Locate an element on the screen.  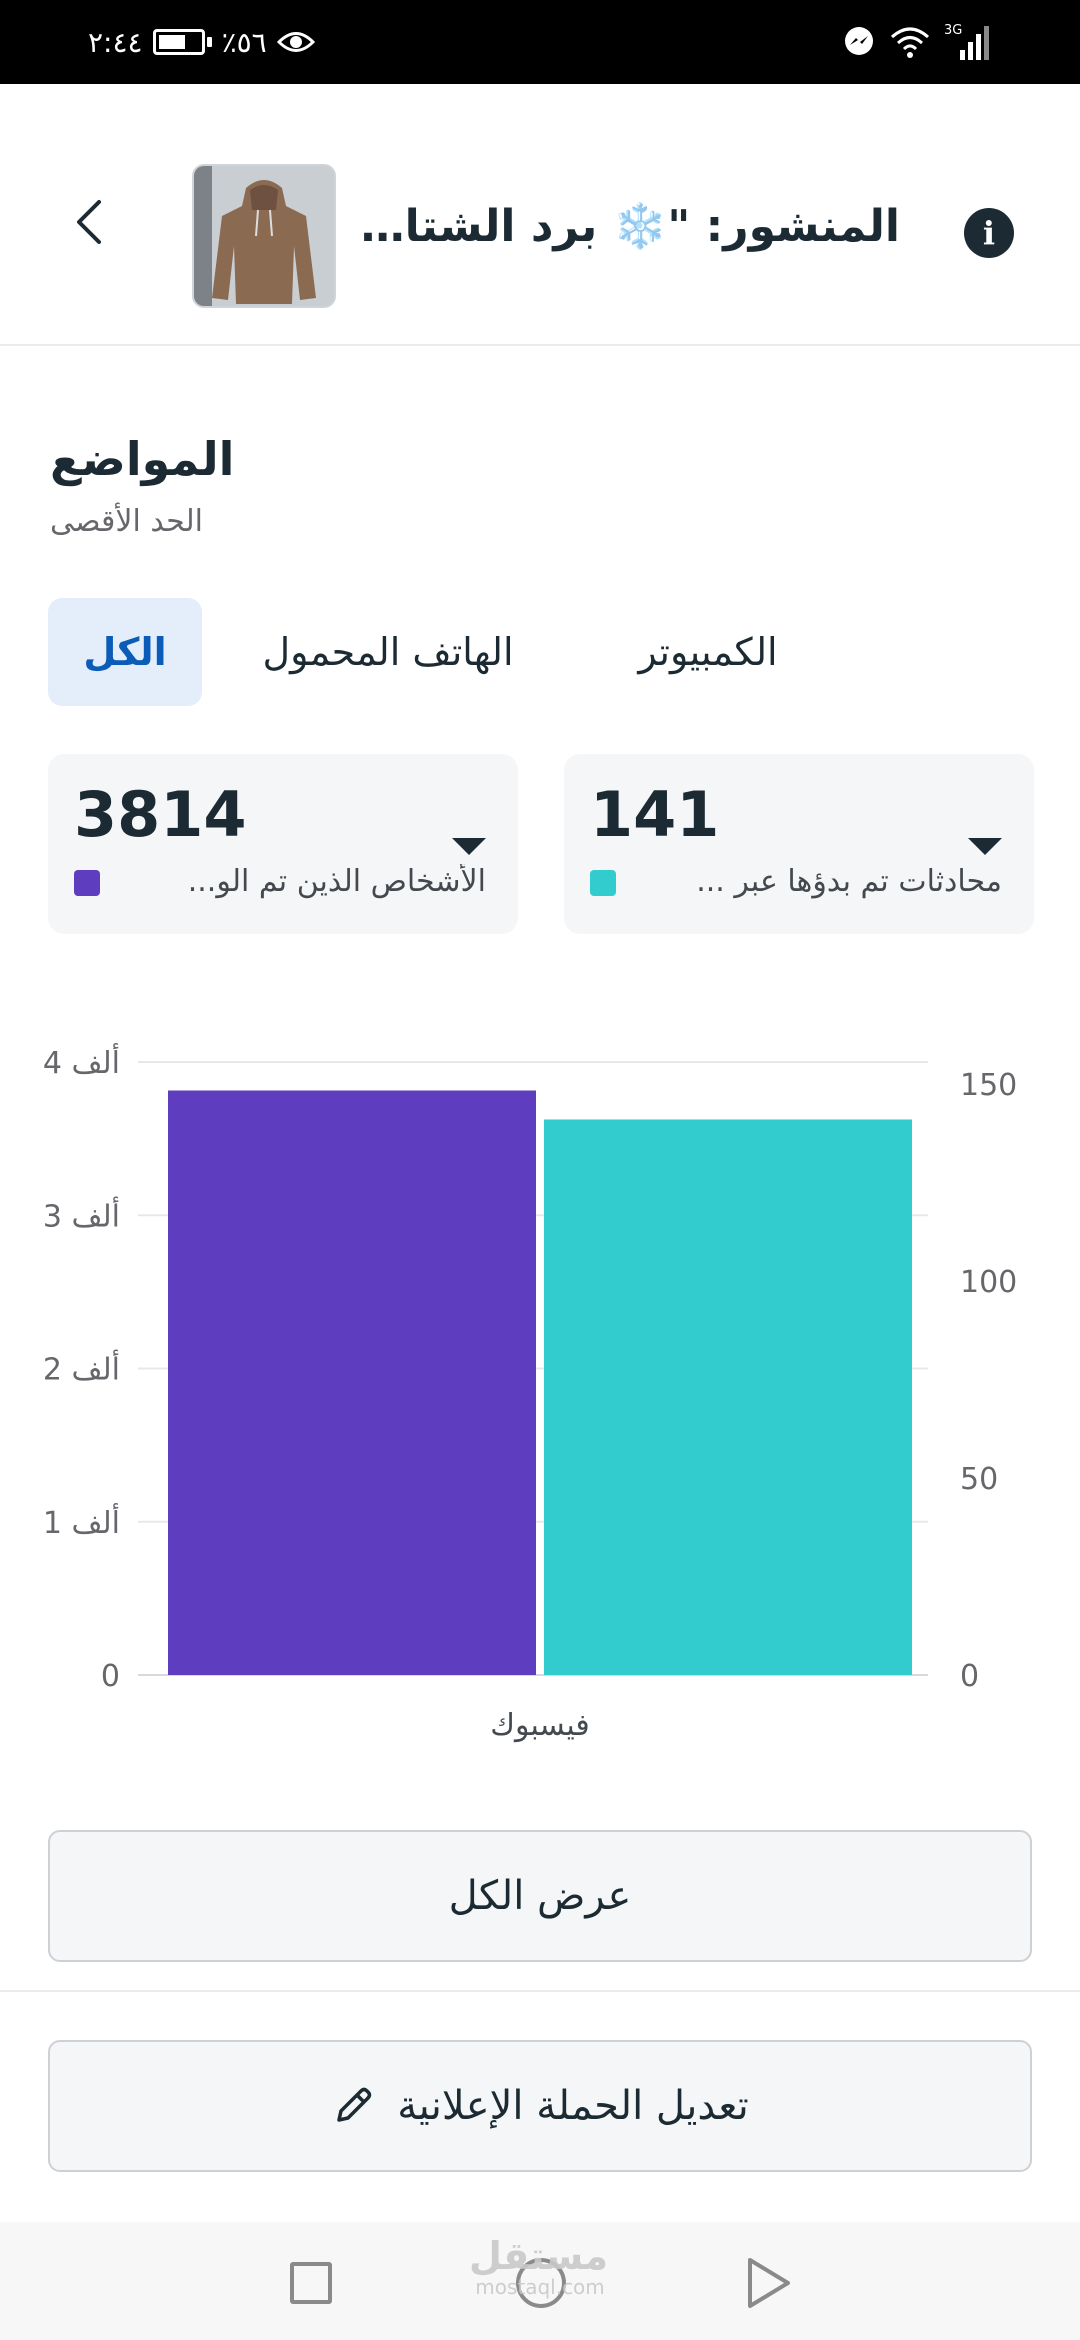
post-thumbnail is located at coordinates (264, 236).